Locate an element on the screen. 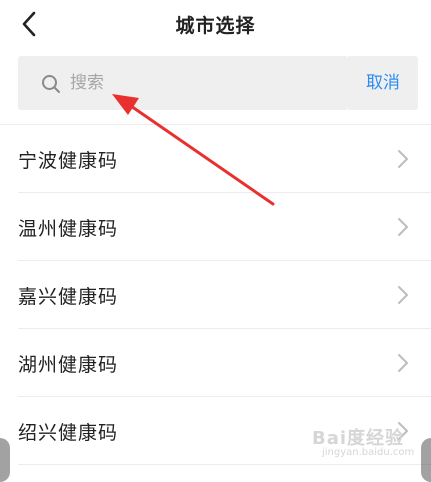 The image size is (431, 482). city-item-wenzhou: 温州健康码 is located at coordinates (215, 227).